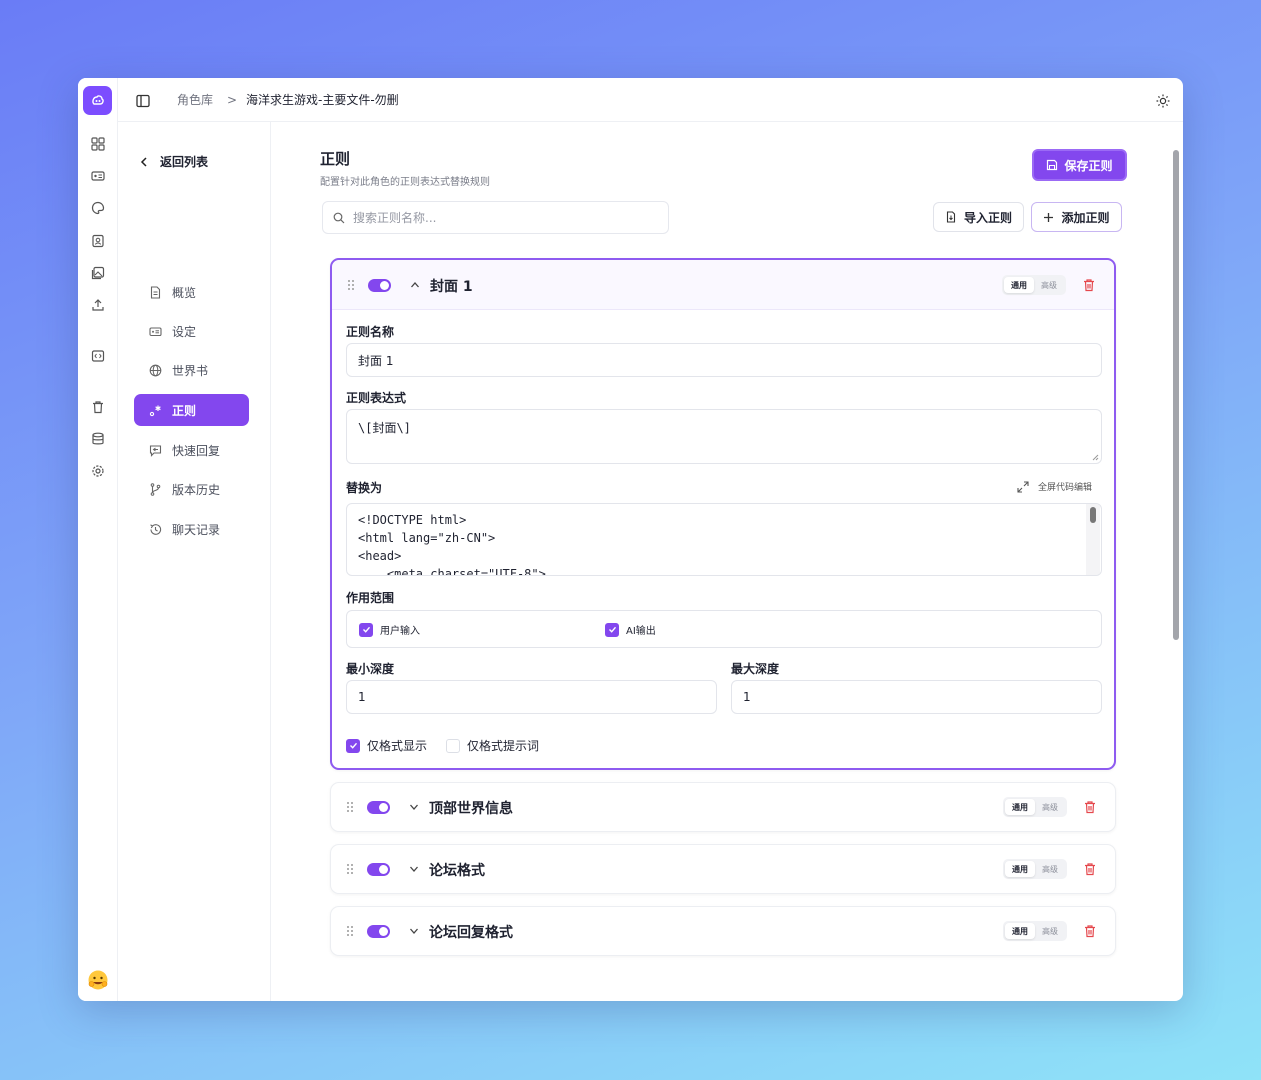  I want to click on sidebar-toggle-icon, so click(143, 100).